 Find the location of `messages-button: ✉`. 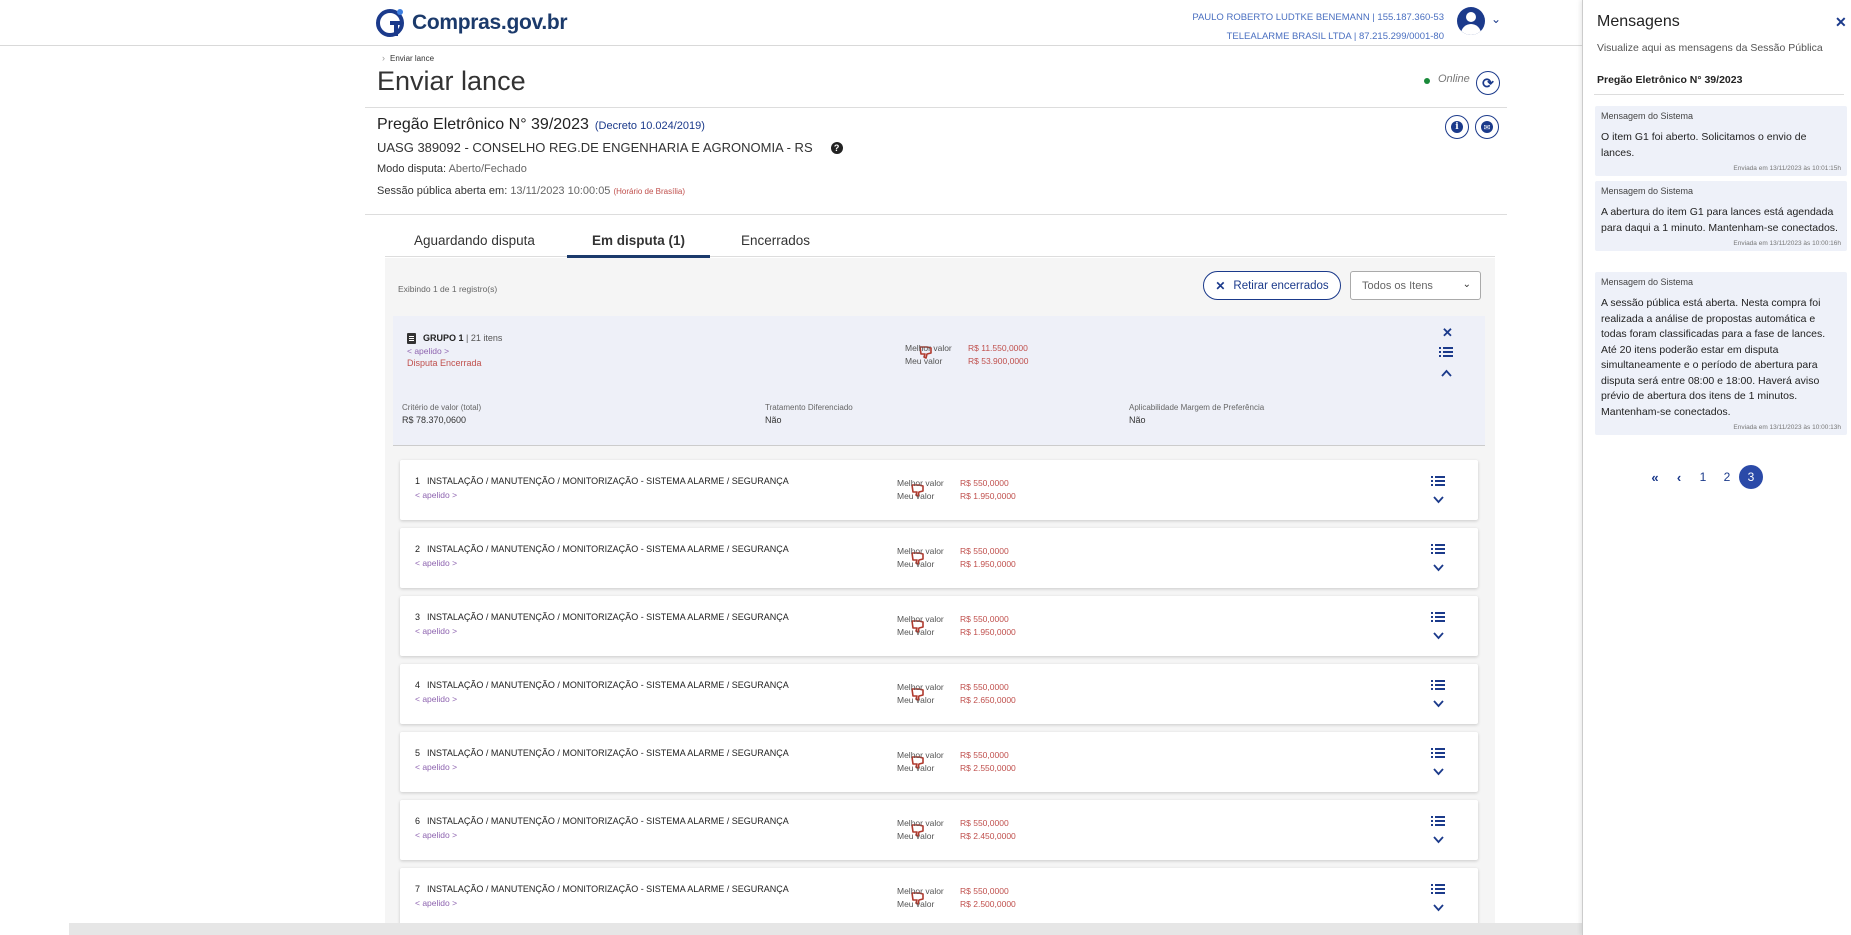

messages-button: ✉ is located at coordinates (1487, 127).